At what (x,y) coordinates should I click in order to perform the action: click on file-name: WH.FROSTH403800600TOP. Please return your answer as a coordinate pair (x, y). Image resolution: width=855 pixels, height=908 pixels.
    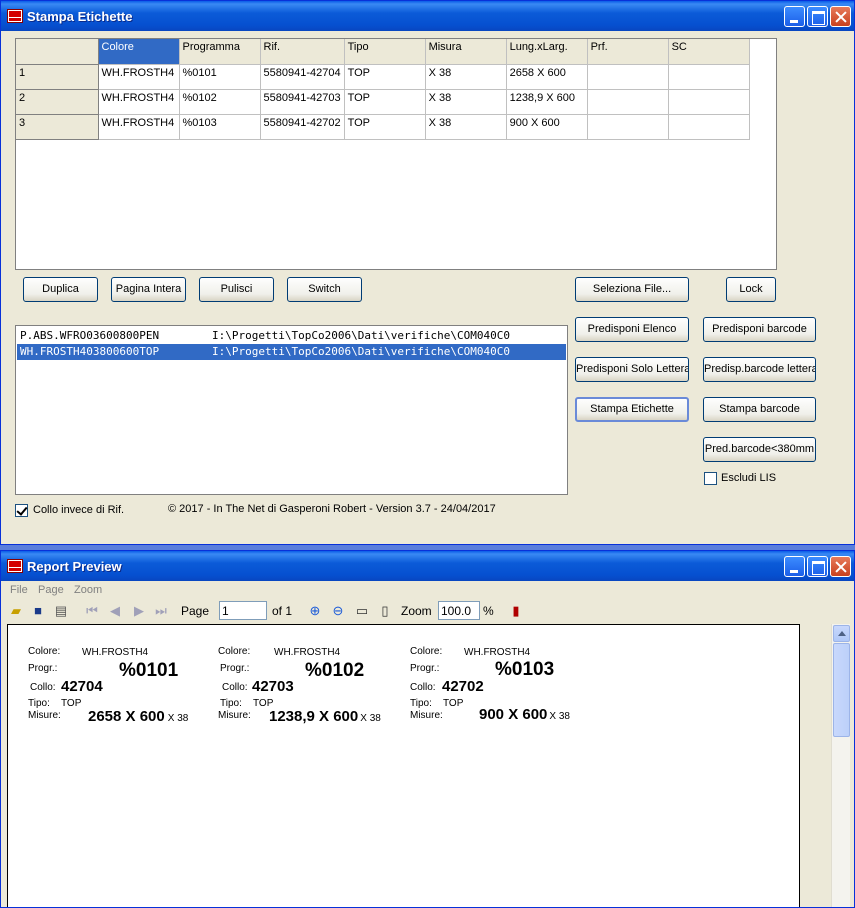
    Looking at the image, I should click on (90, 351).